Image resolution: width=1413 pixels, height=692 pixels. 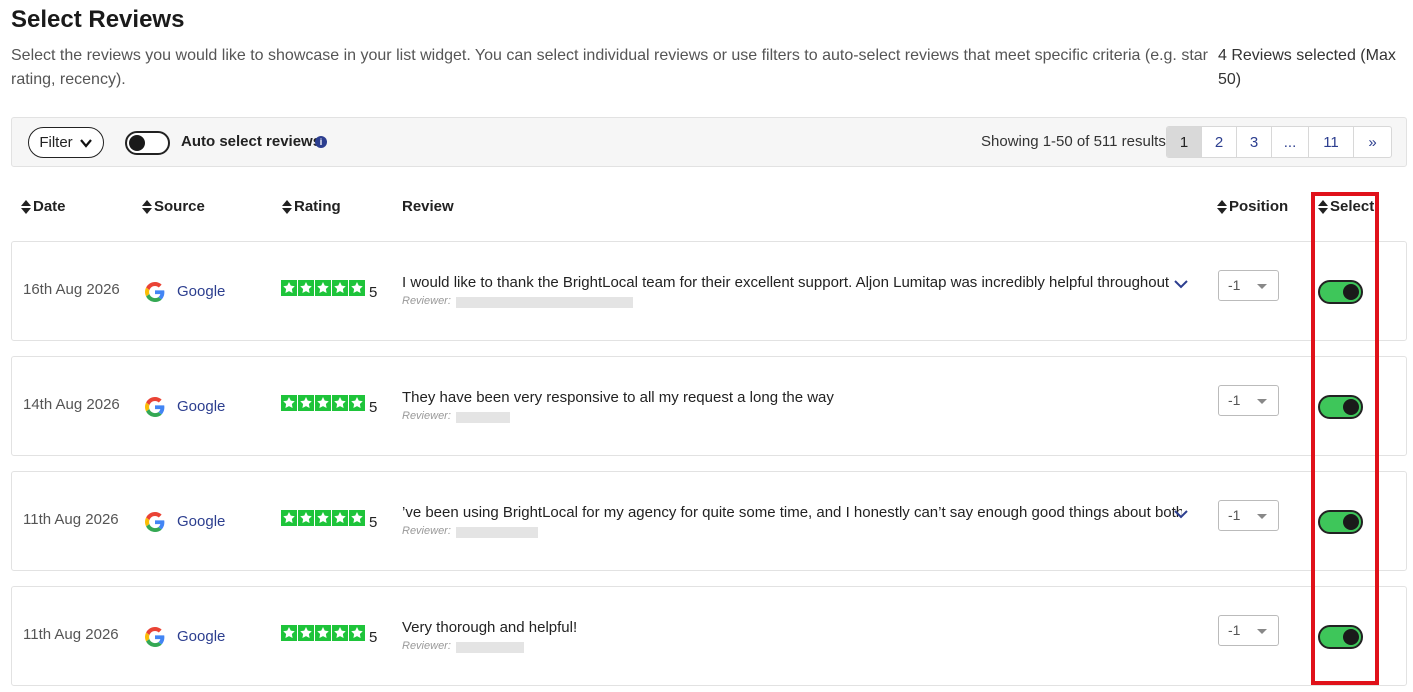 What do you see at coordinates (137, 143) in the screenshot?
I see `toggle-knob` at bounding box center [137, 143].